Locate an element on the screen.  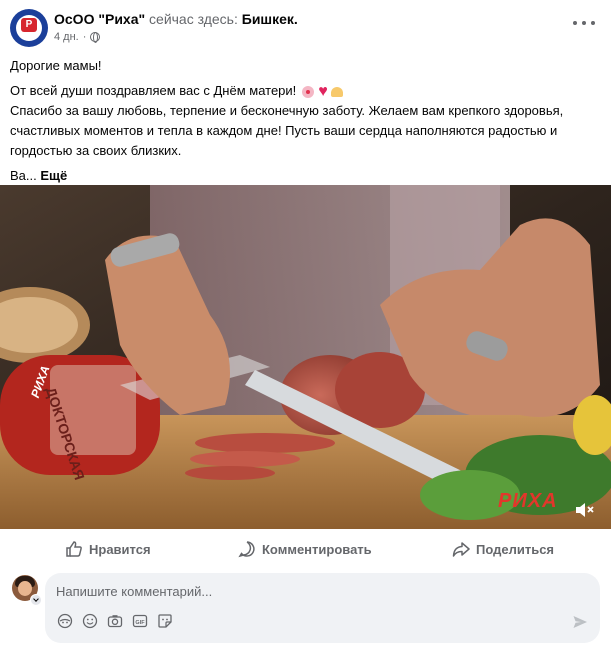
like-button: Нравится is located at coordinates (108, 549).